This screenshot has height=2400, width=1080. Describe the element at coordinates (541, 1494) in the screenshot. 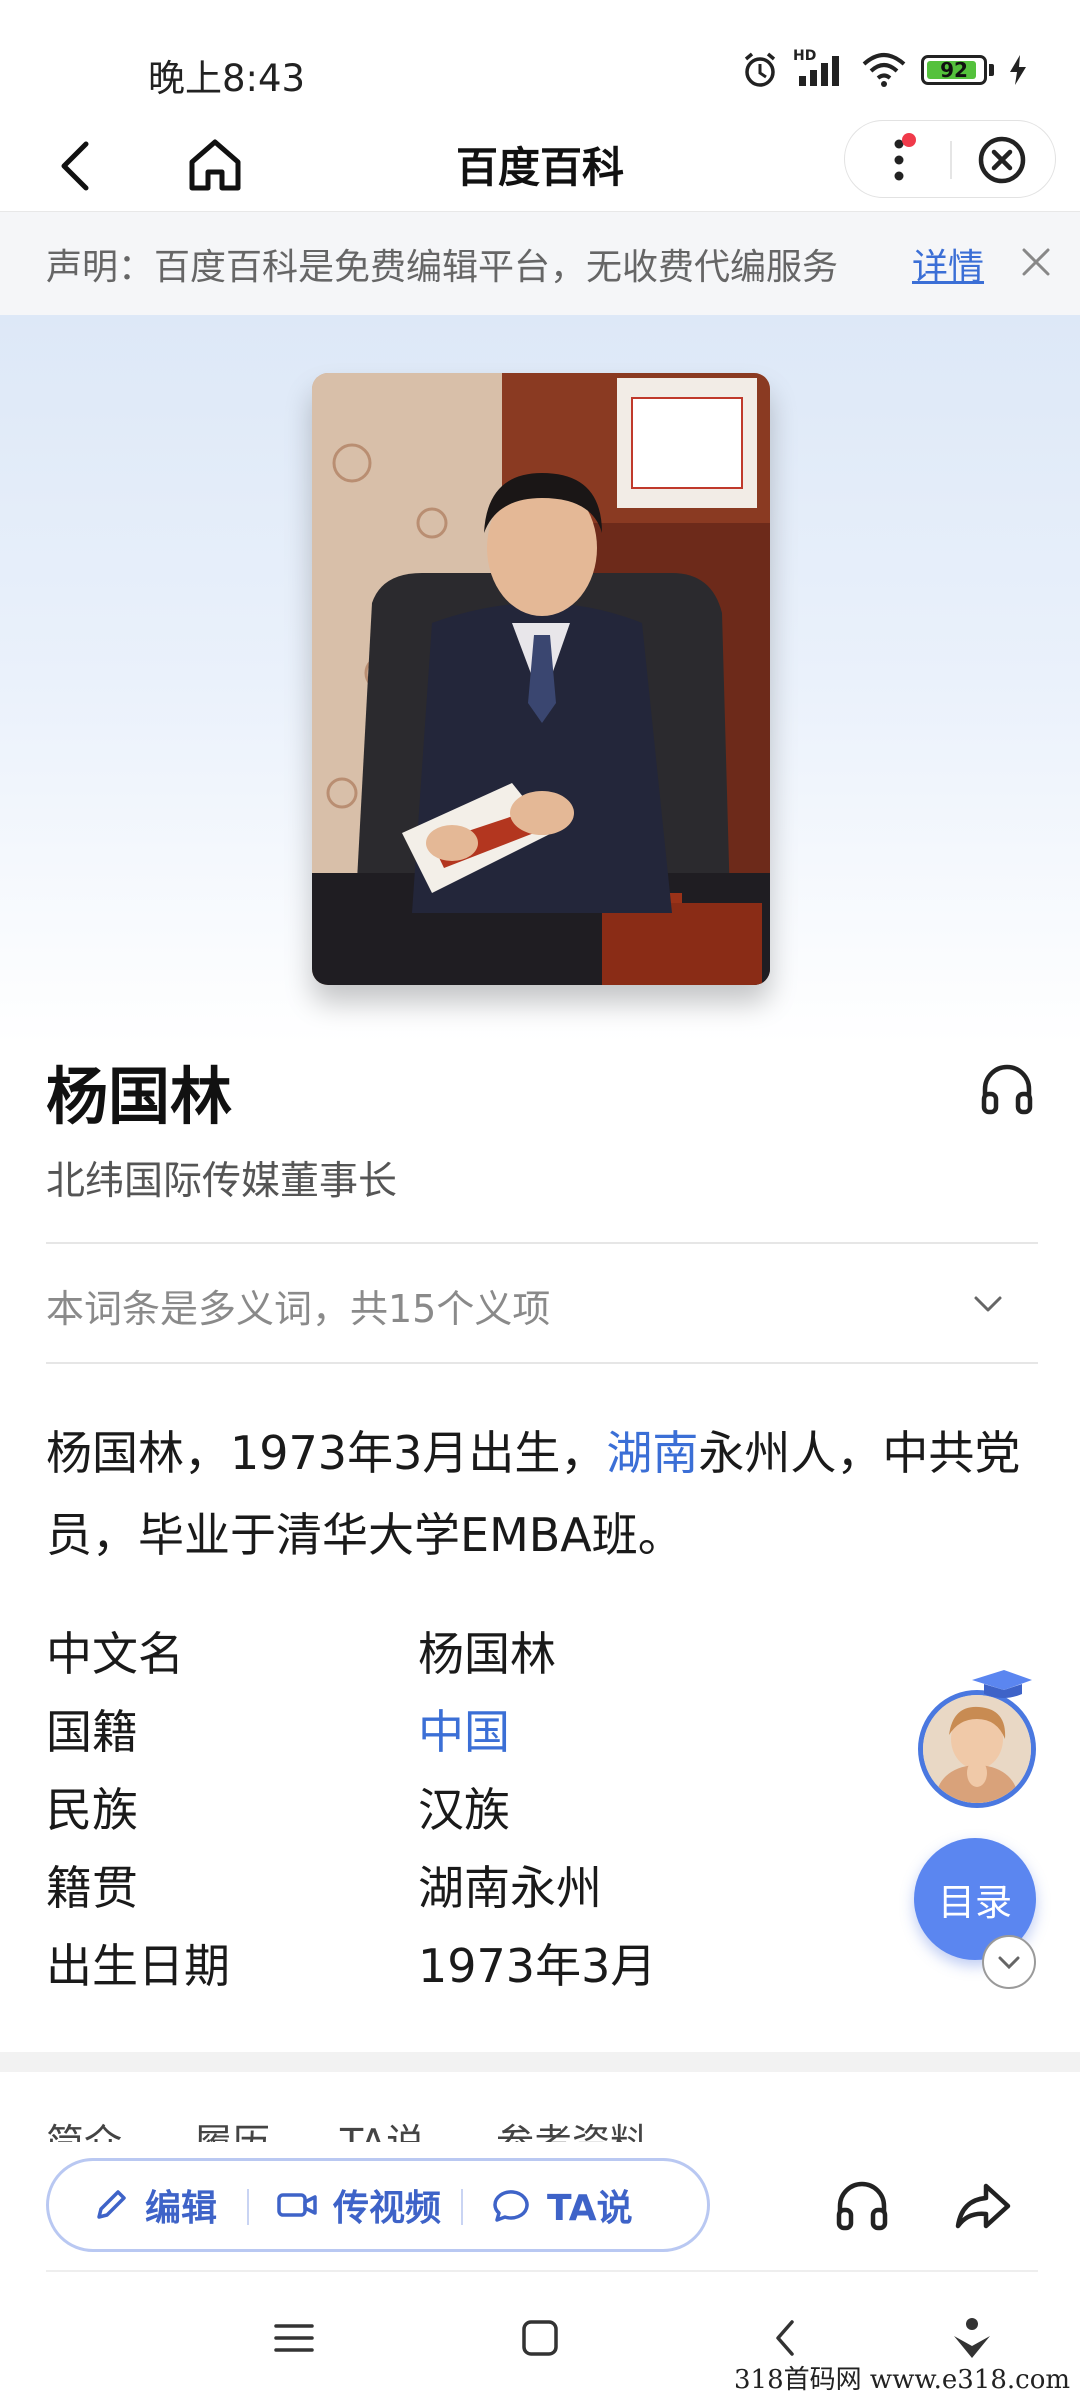

I see `entry-summary: 杨国林，1973年3月出生，湖南永州人，中共党员，毕业于清华大学EMBA班。` at that location.